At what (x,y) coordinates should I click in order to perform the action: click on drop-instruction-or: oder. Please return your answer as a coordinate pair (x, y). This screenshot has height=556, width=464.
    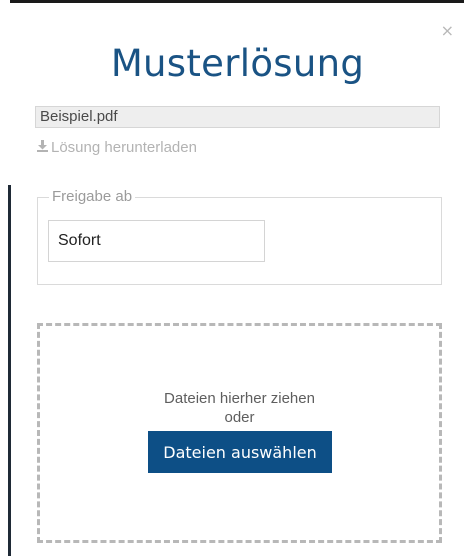
    Looking at the image, I should click on (239, 417).